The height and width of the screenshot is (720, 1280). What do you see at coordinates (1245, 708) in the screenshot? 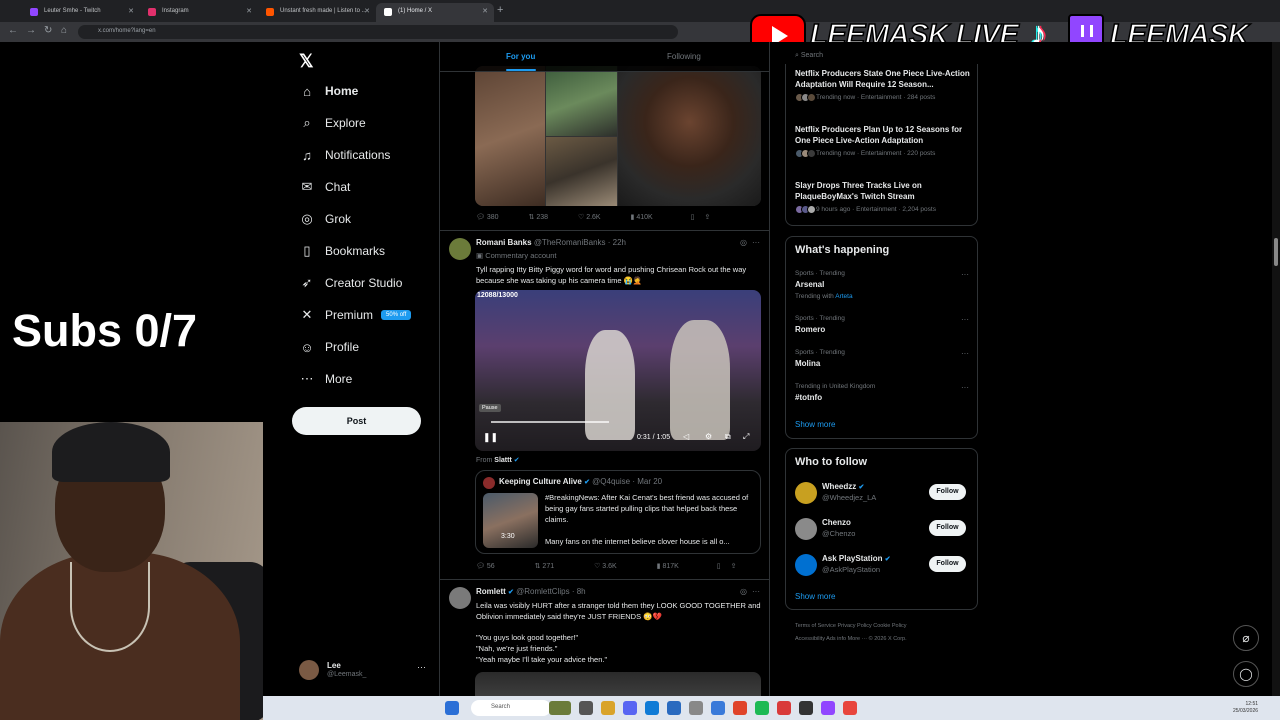
I see `system-clock: 12:51 25/03/2026` at bounding box center [1245, 708].